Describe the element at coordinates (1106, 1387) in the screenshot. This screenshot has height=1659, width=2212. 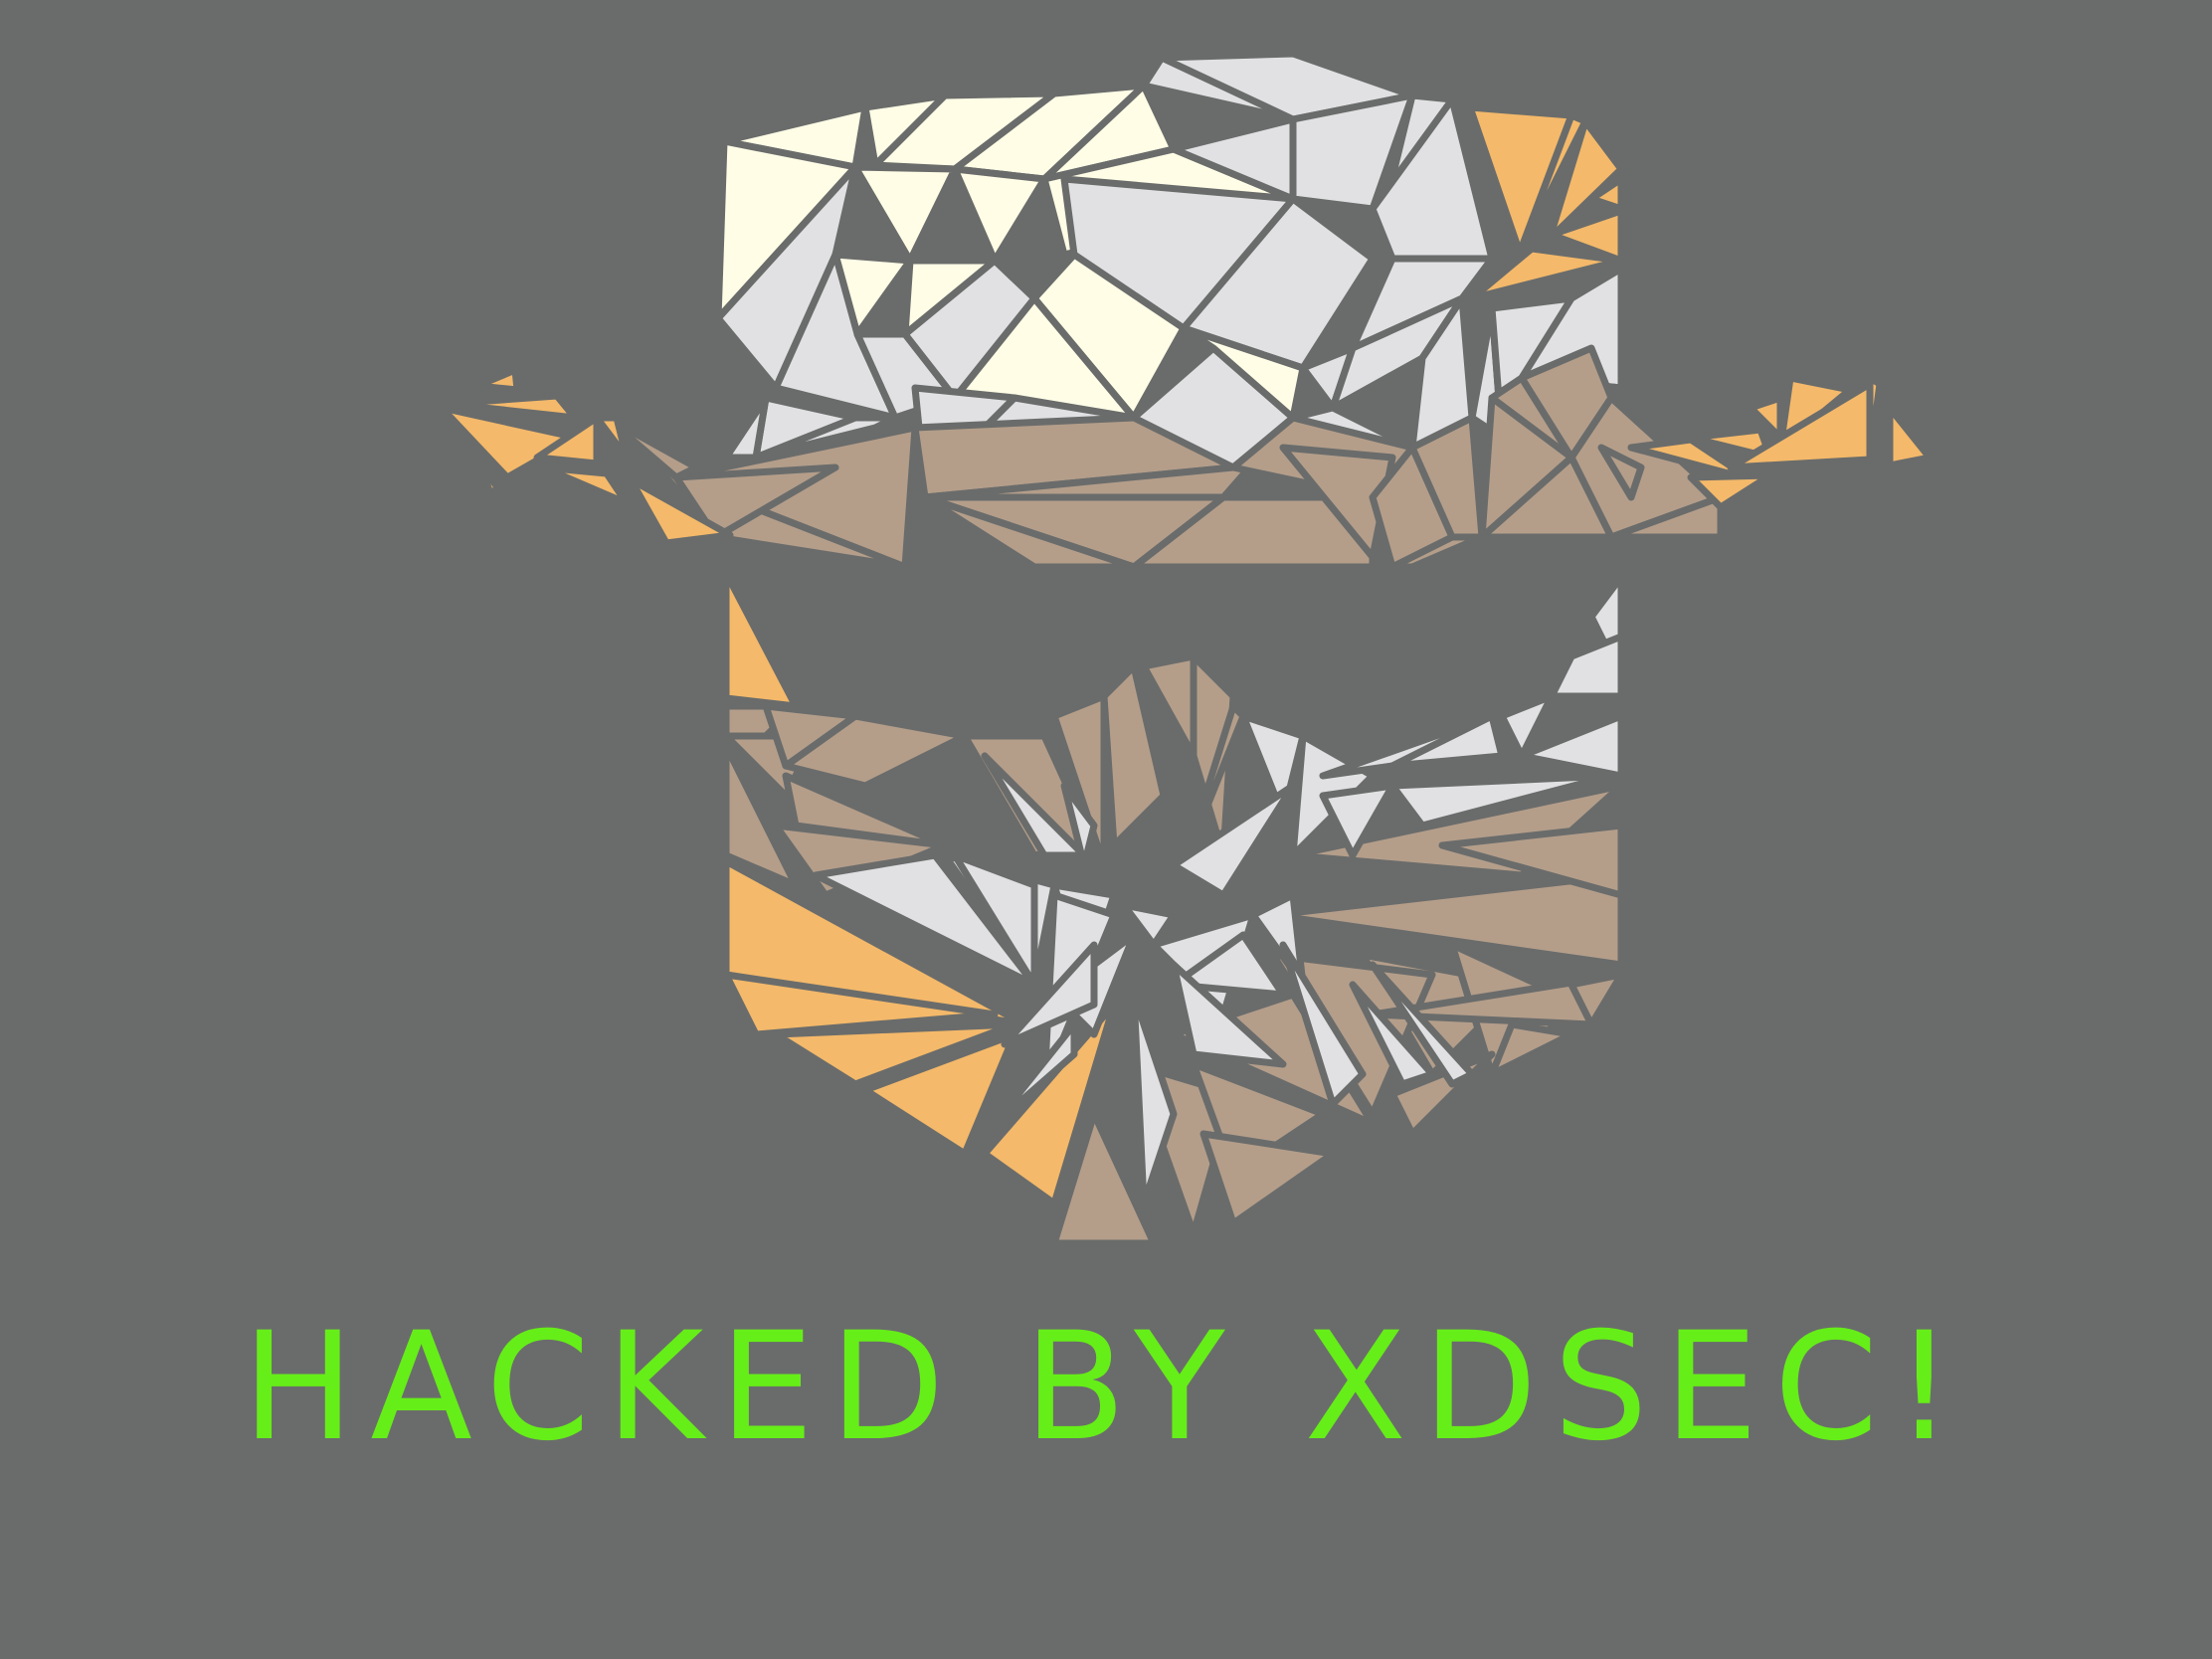
I see `hacked-banner: HACKED BY XDSEC!` at that location.